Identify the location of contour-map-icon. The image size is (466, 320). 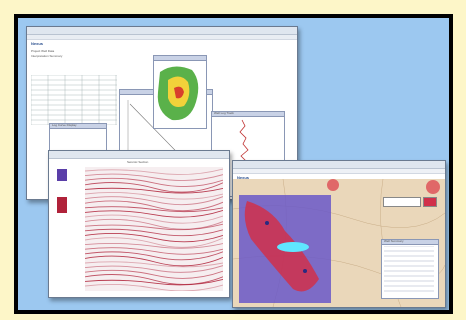
(178, 93).